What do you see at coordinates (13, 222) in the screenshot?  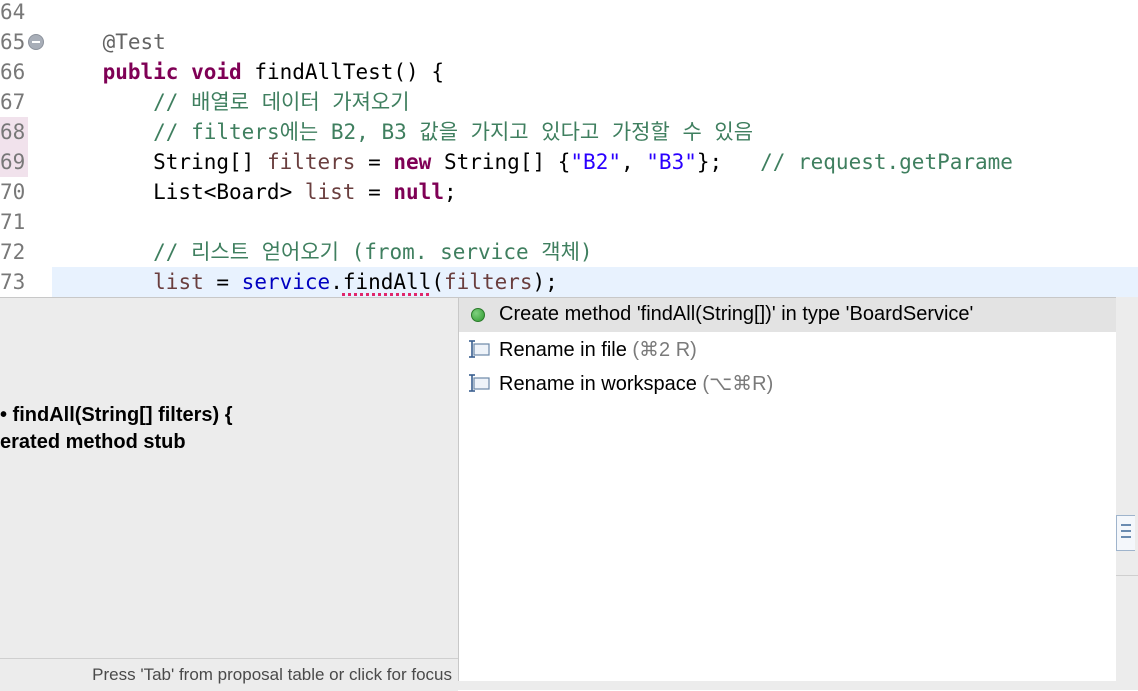 I see `line-number: 71` at bounding box center [13, 222].